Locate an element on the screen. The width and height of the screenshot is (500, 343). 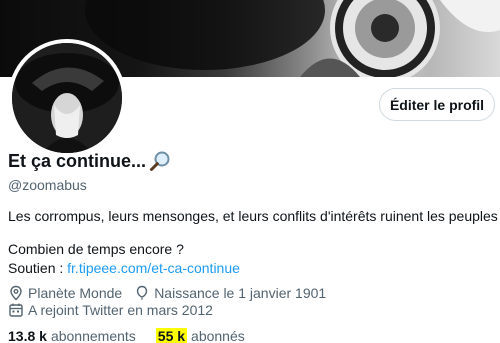
joined-text: A rejoint Twitter en mars 2012 is located at coordinates (120, 310).